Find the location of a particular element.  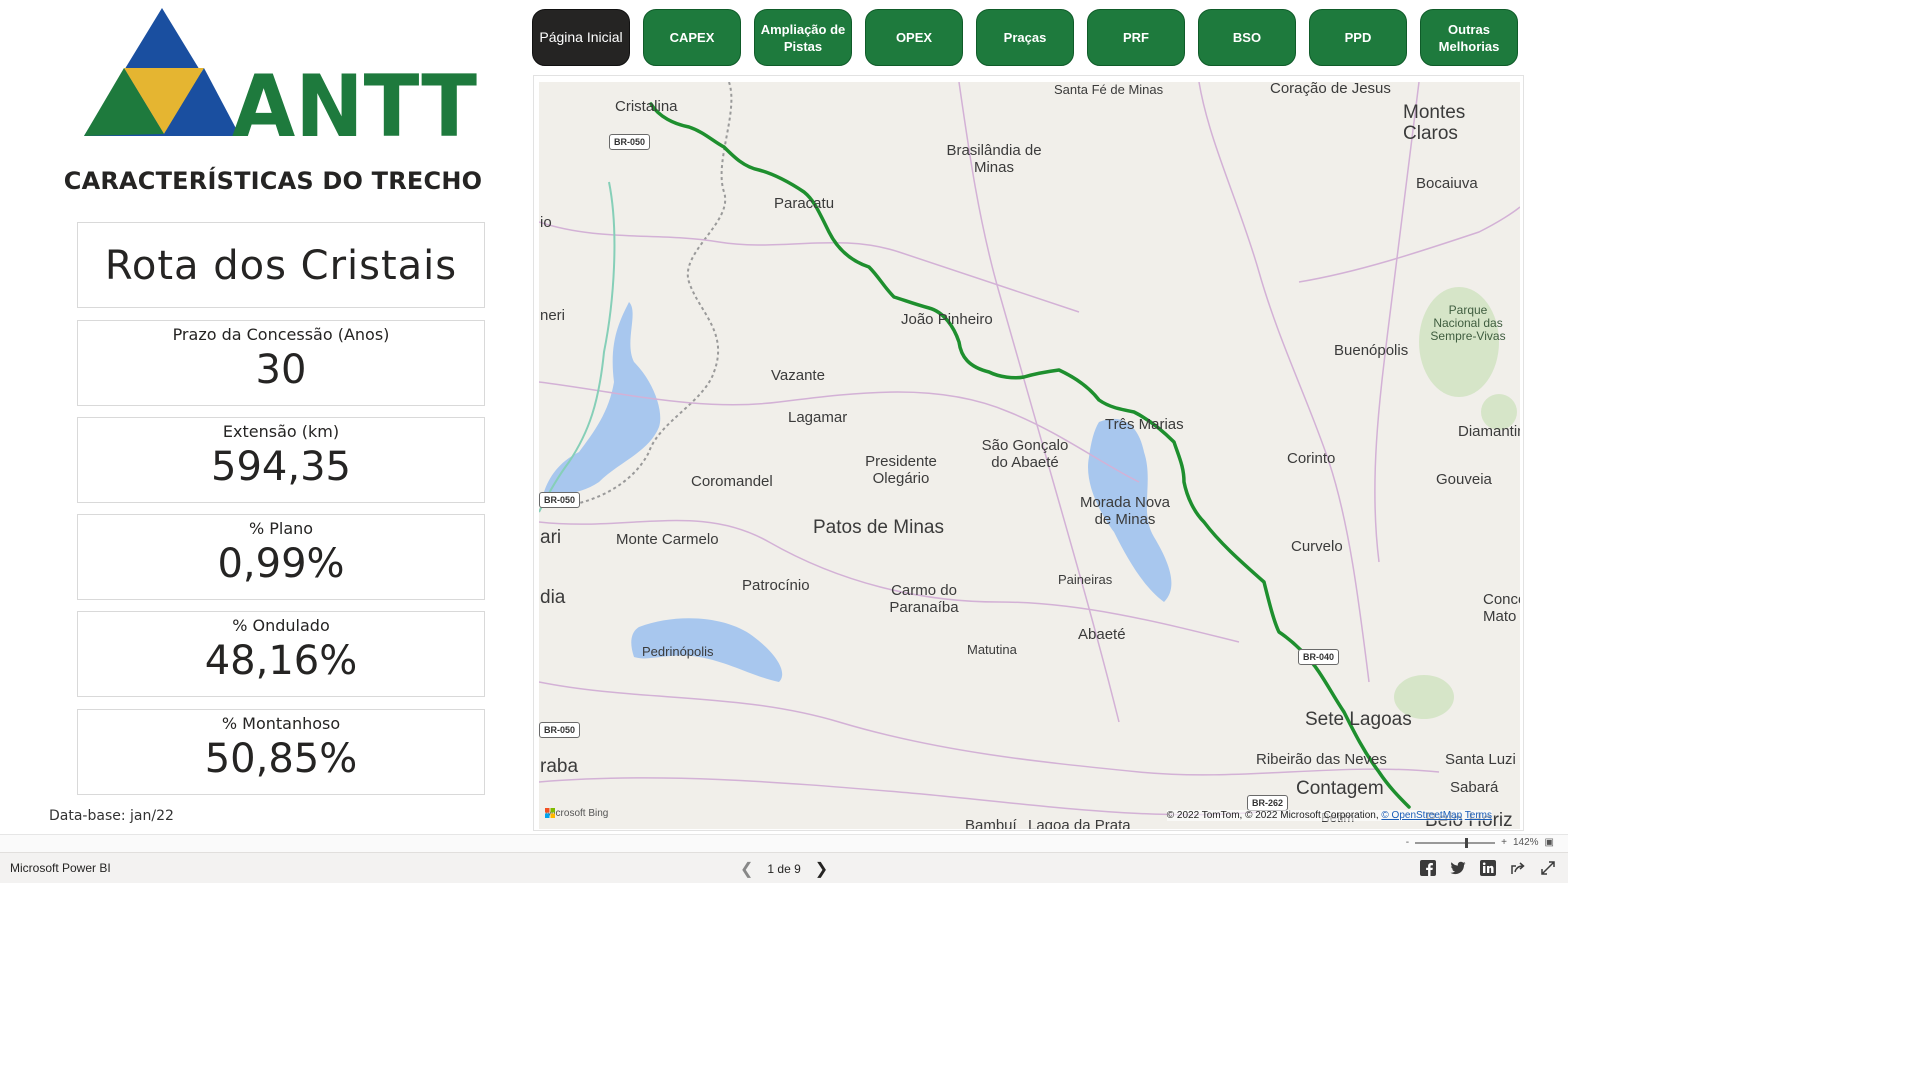

zoom-control: - + 142% ▣ is located at coordinates (1480, 842).